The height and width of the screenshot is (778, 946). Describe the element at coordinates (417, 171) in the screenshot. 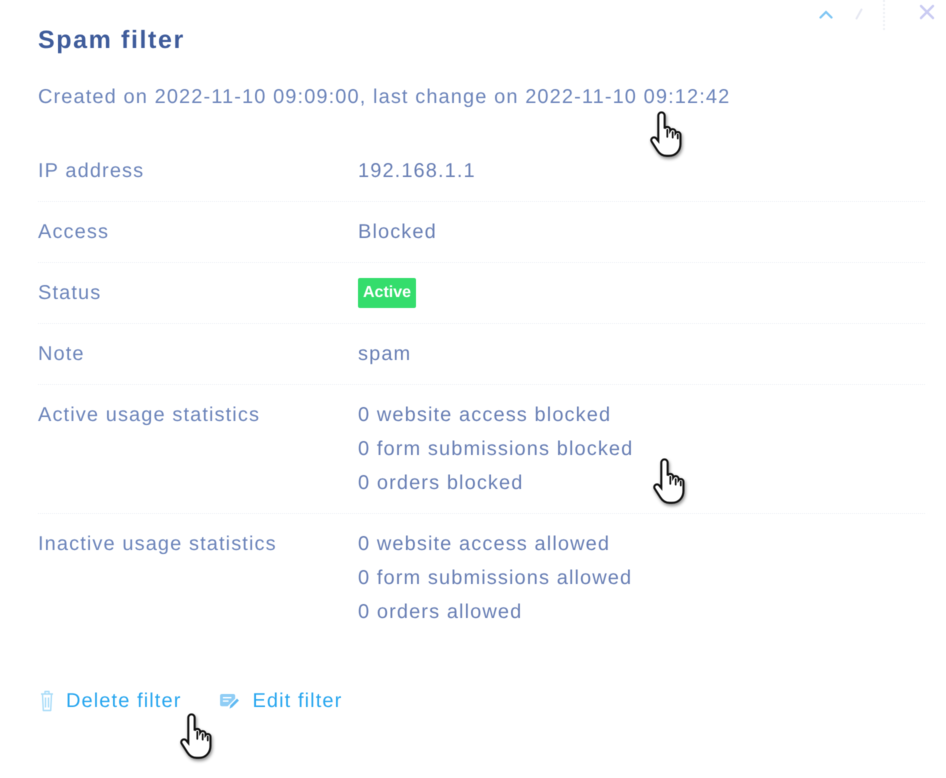

I see `field-value: 192.168.1.1` at that location.